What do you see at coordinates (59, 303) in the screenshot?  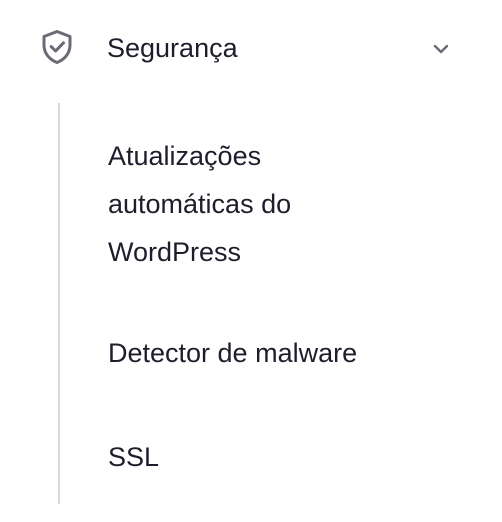 I see `submenu-divider` at bounding box center [59, 303].